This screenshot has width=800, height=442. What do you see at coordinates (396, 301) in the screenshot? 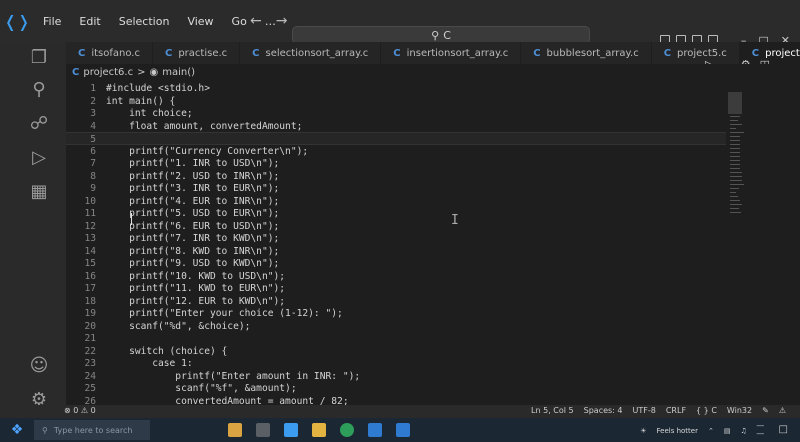
I see `code-line: 18 printf("12. EUR to KWD\n");` at bounding box center [396, 301].